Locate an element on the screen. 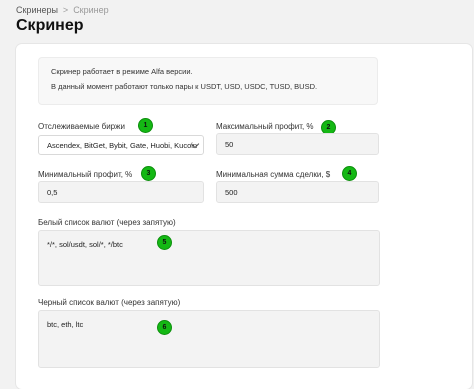 This screenshot has height=389, width=474. annotation-badge-1: 1 is located at coordinates (145, 125).